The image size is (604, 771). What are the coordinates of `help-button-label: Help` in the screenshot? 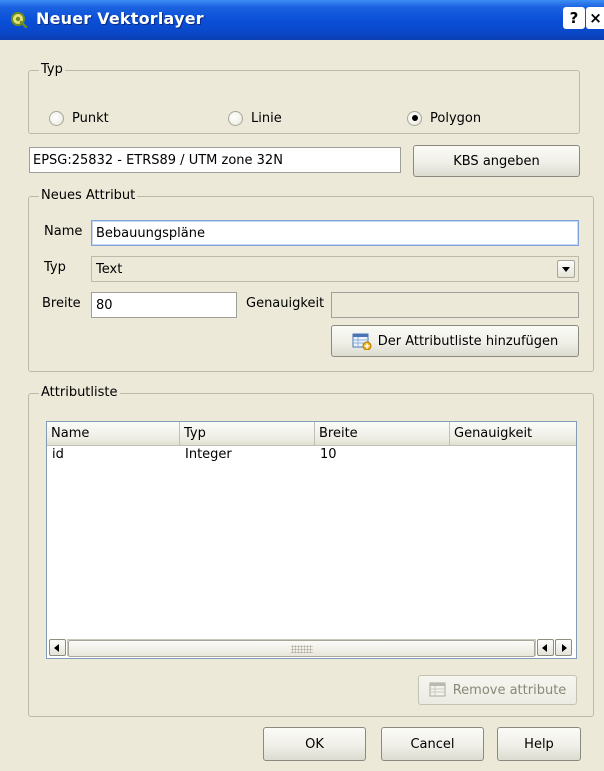 It's located at (539, 744).